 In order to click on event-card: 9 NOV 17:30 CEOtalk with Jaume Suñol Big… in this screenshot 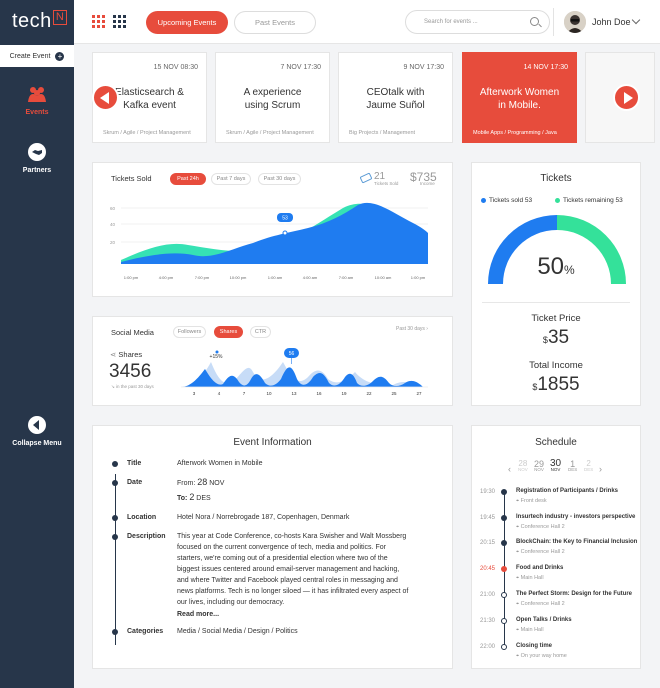, I will do `click(395, 97)`.